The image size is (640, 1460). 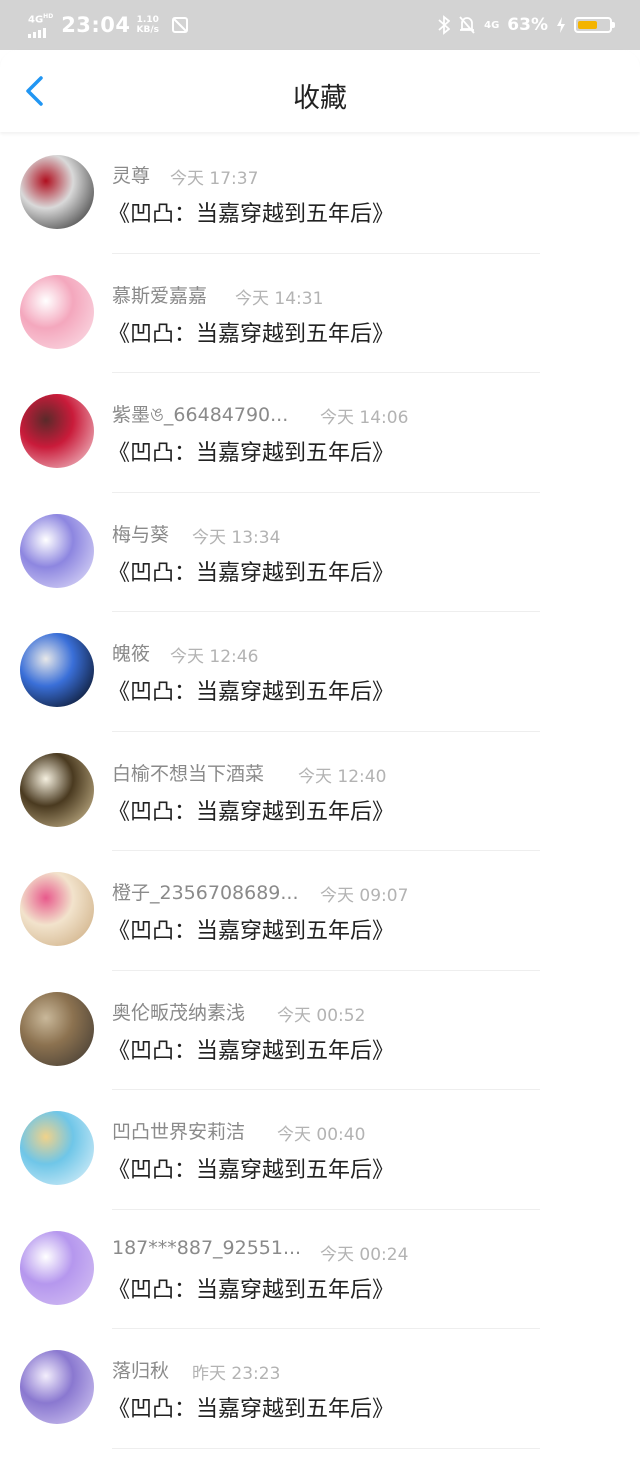 What do you see at coordinates (320, 1150) in the screenshot?
I see `favorite-item: 凹凸世界安莉洁 今天 00:40 《凹凸：当嘉穿越到五年后》` at bounding box center [320, 1150].